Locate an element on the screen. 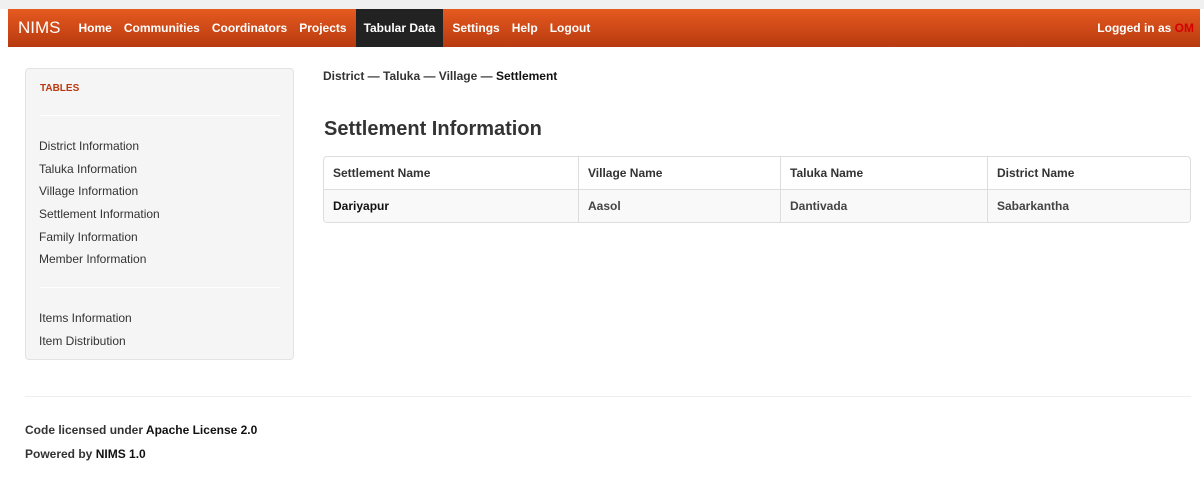  license-link: Apache License 2.0 is located at coordinates (201, 430).